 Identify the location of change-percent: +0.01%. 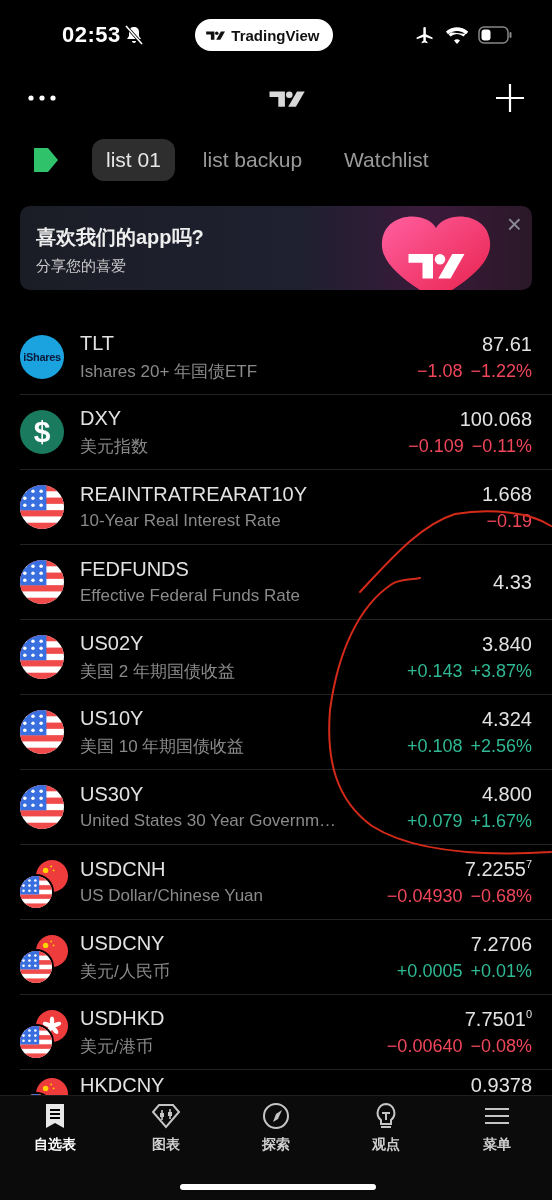
(501, 971).